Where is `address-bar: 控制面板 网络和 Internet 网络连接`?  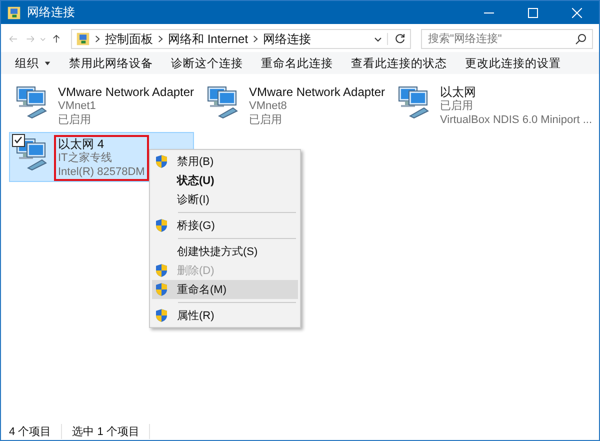
address-bar: 控制面板 网络和 Internet 网络连接 is located at coordinates (241, 39).